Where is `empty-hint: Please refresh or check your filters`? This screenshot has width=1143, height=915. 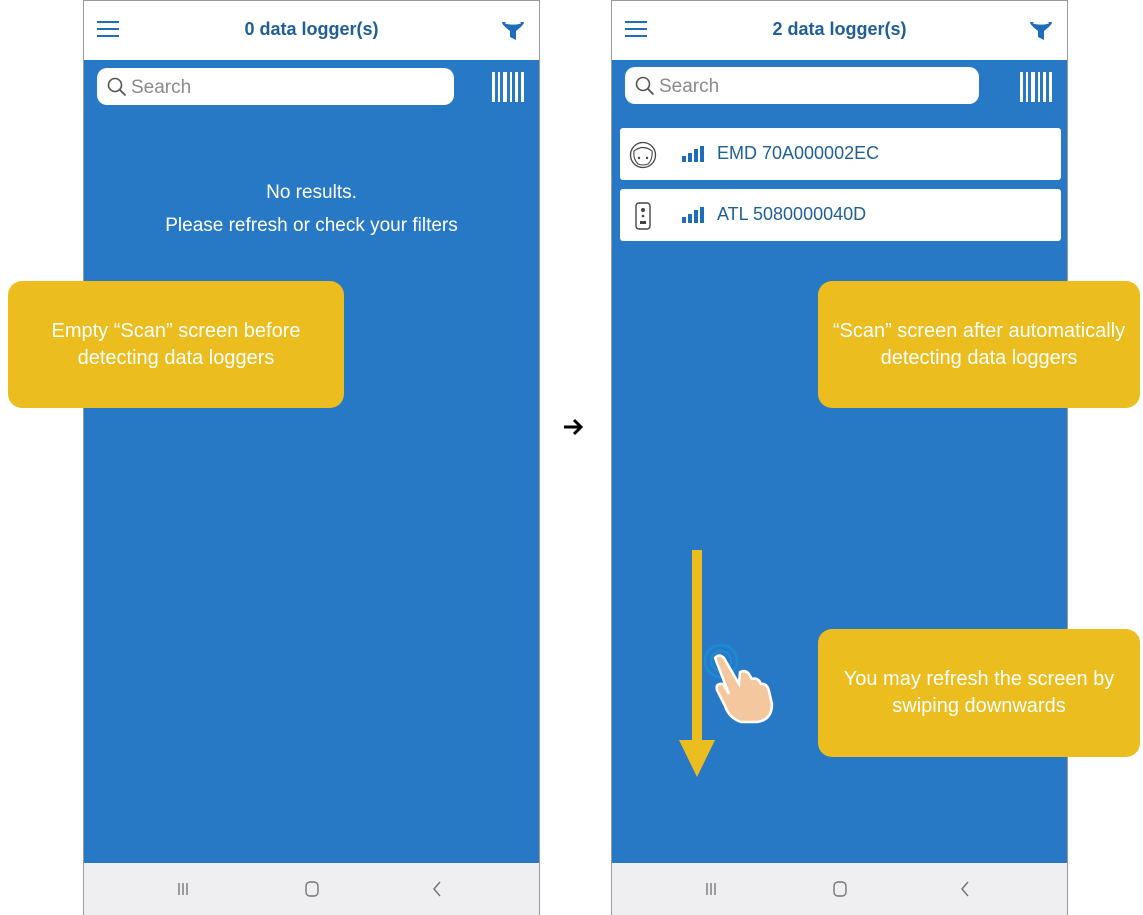 empty-hint: Please refresh or check your filters is located at coordinates (311, 225).